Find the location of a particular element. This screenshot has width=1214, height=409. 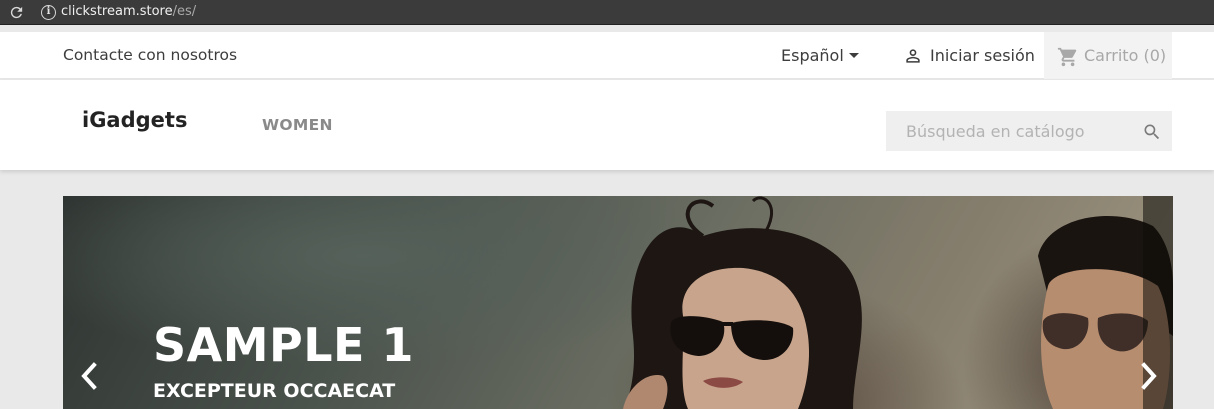

search-box is located at coordinates (1029, 131).